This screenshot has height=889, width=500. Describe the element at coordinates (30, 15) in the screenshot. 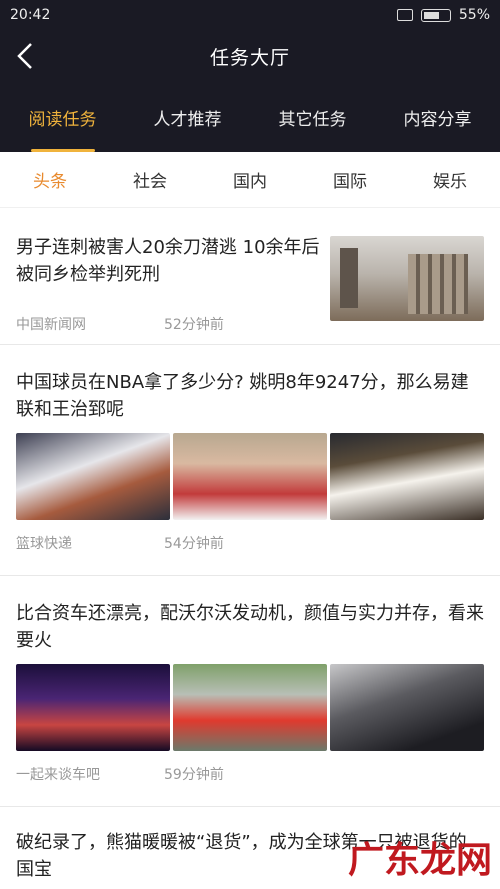

I see `status-time: 20:42` at that location.